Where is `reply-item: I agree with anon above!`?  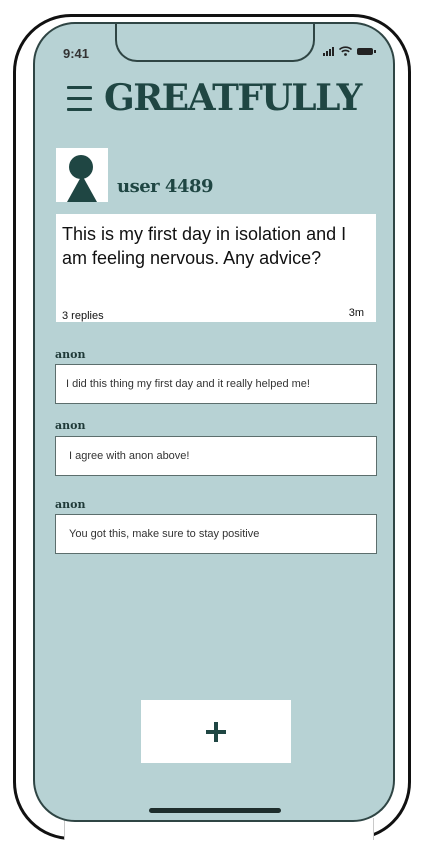 reply-item: I agree with anon above! is located at coordinates (216, 456).